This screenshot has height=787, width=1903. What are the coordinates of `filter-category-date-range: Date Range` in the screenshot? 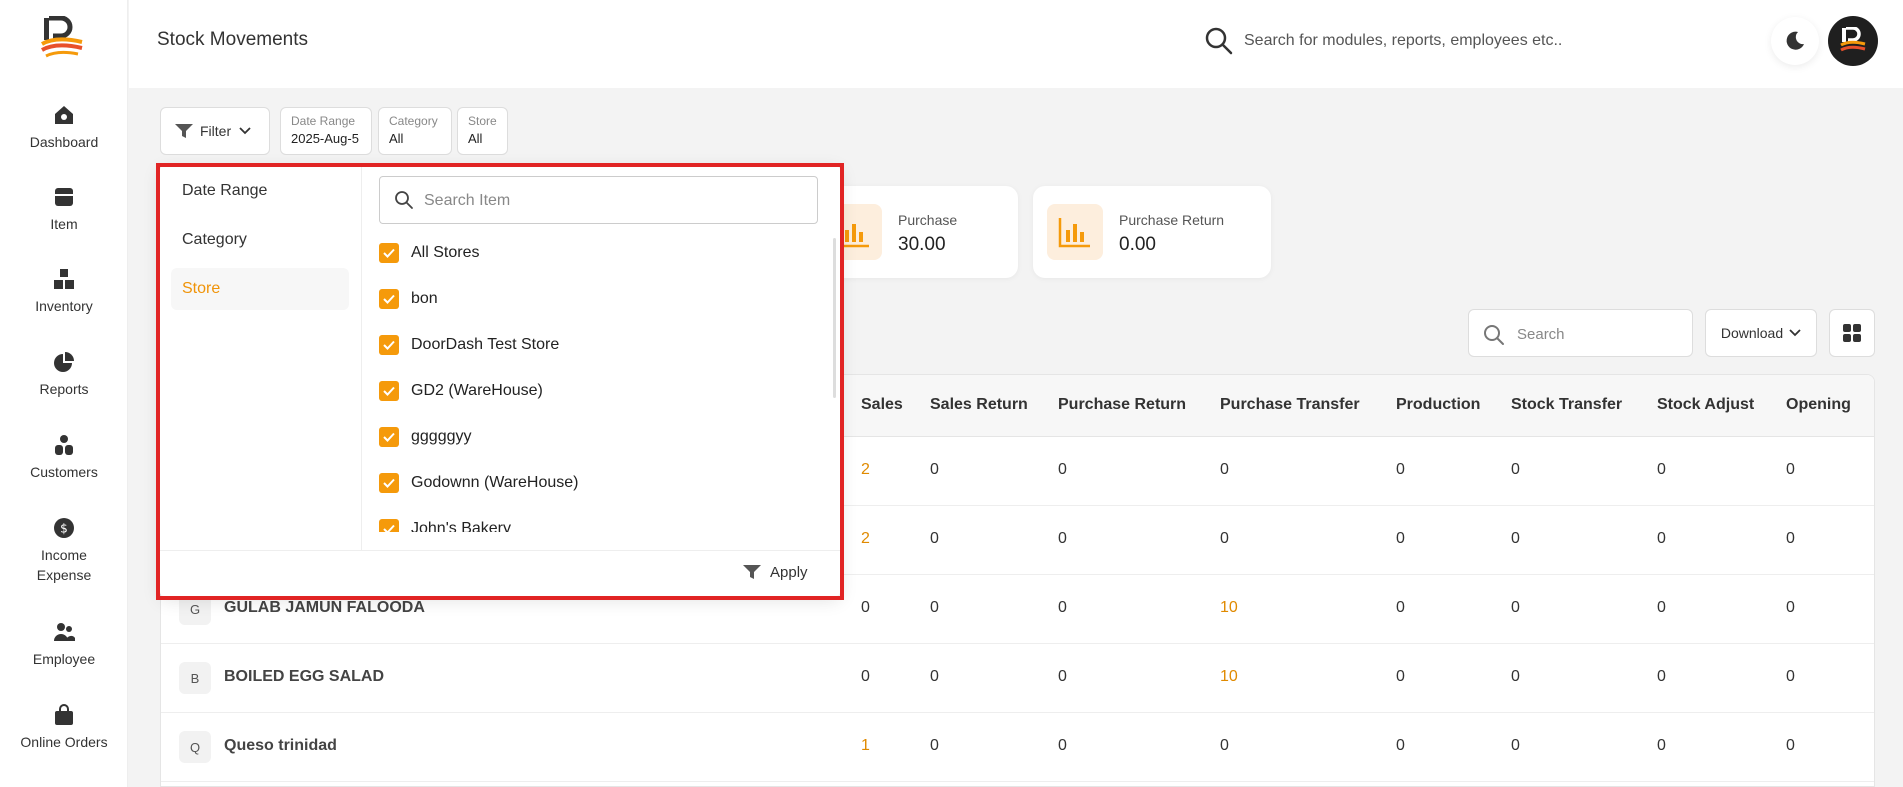 It's located at (260, 191).